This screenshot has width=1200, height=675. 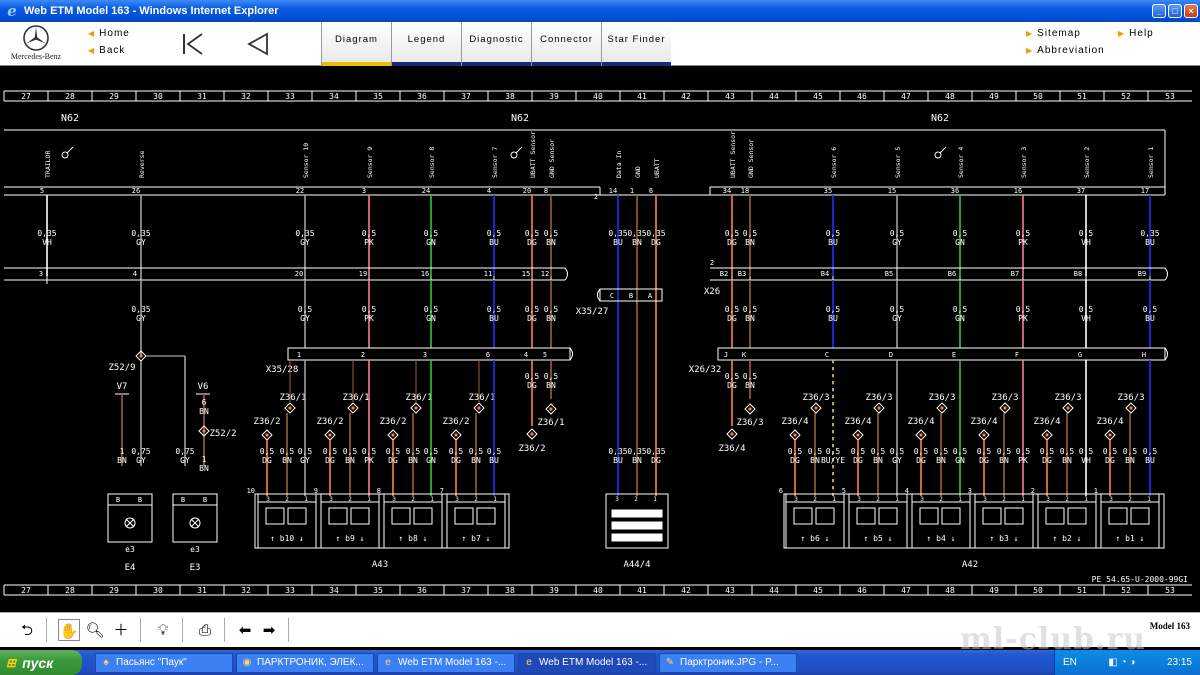 What do you see at coordinates (426, 44) in the screenshot?
I see `tab-legend: Legend` at bounding box center [426, 44].